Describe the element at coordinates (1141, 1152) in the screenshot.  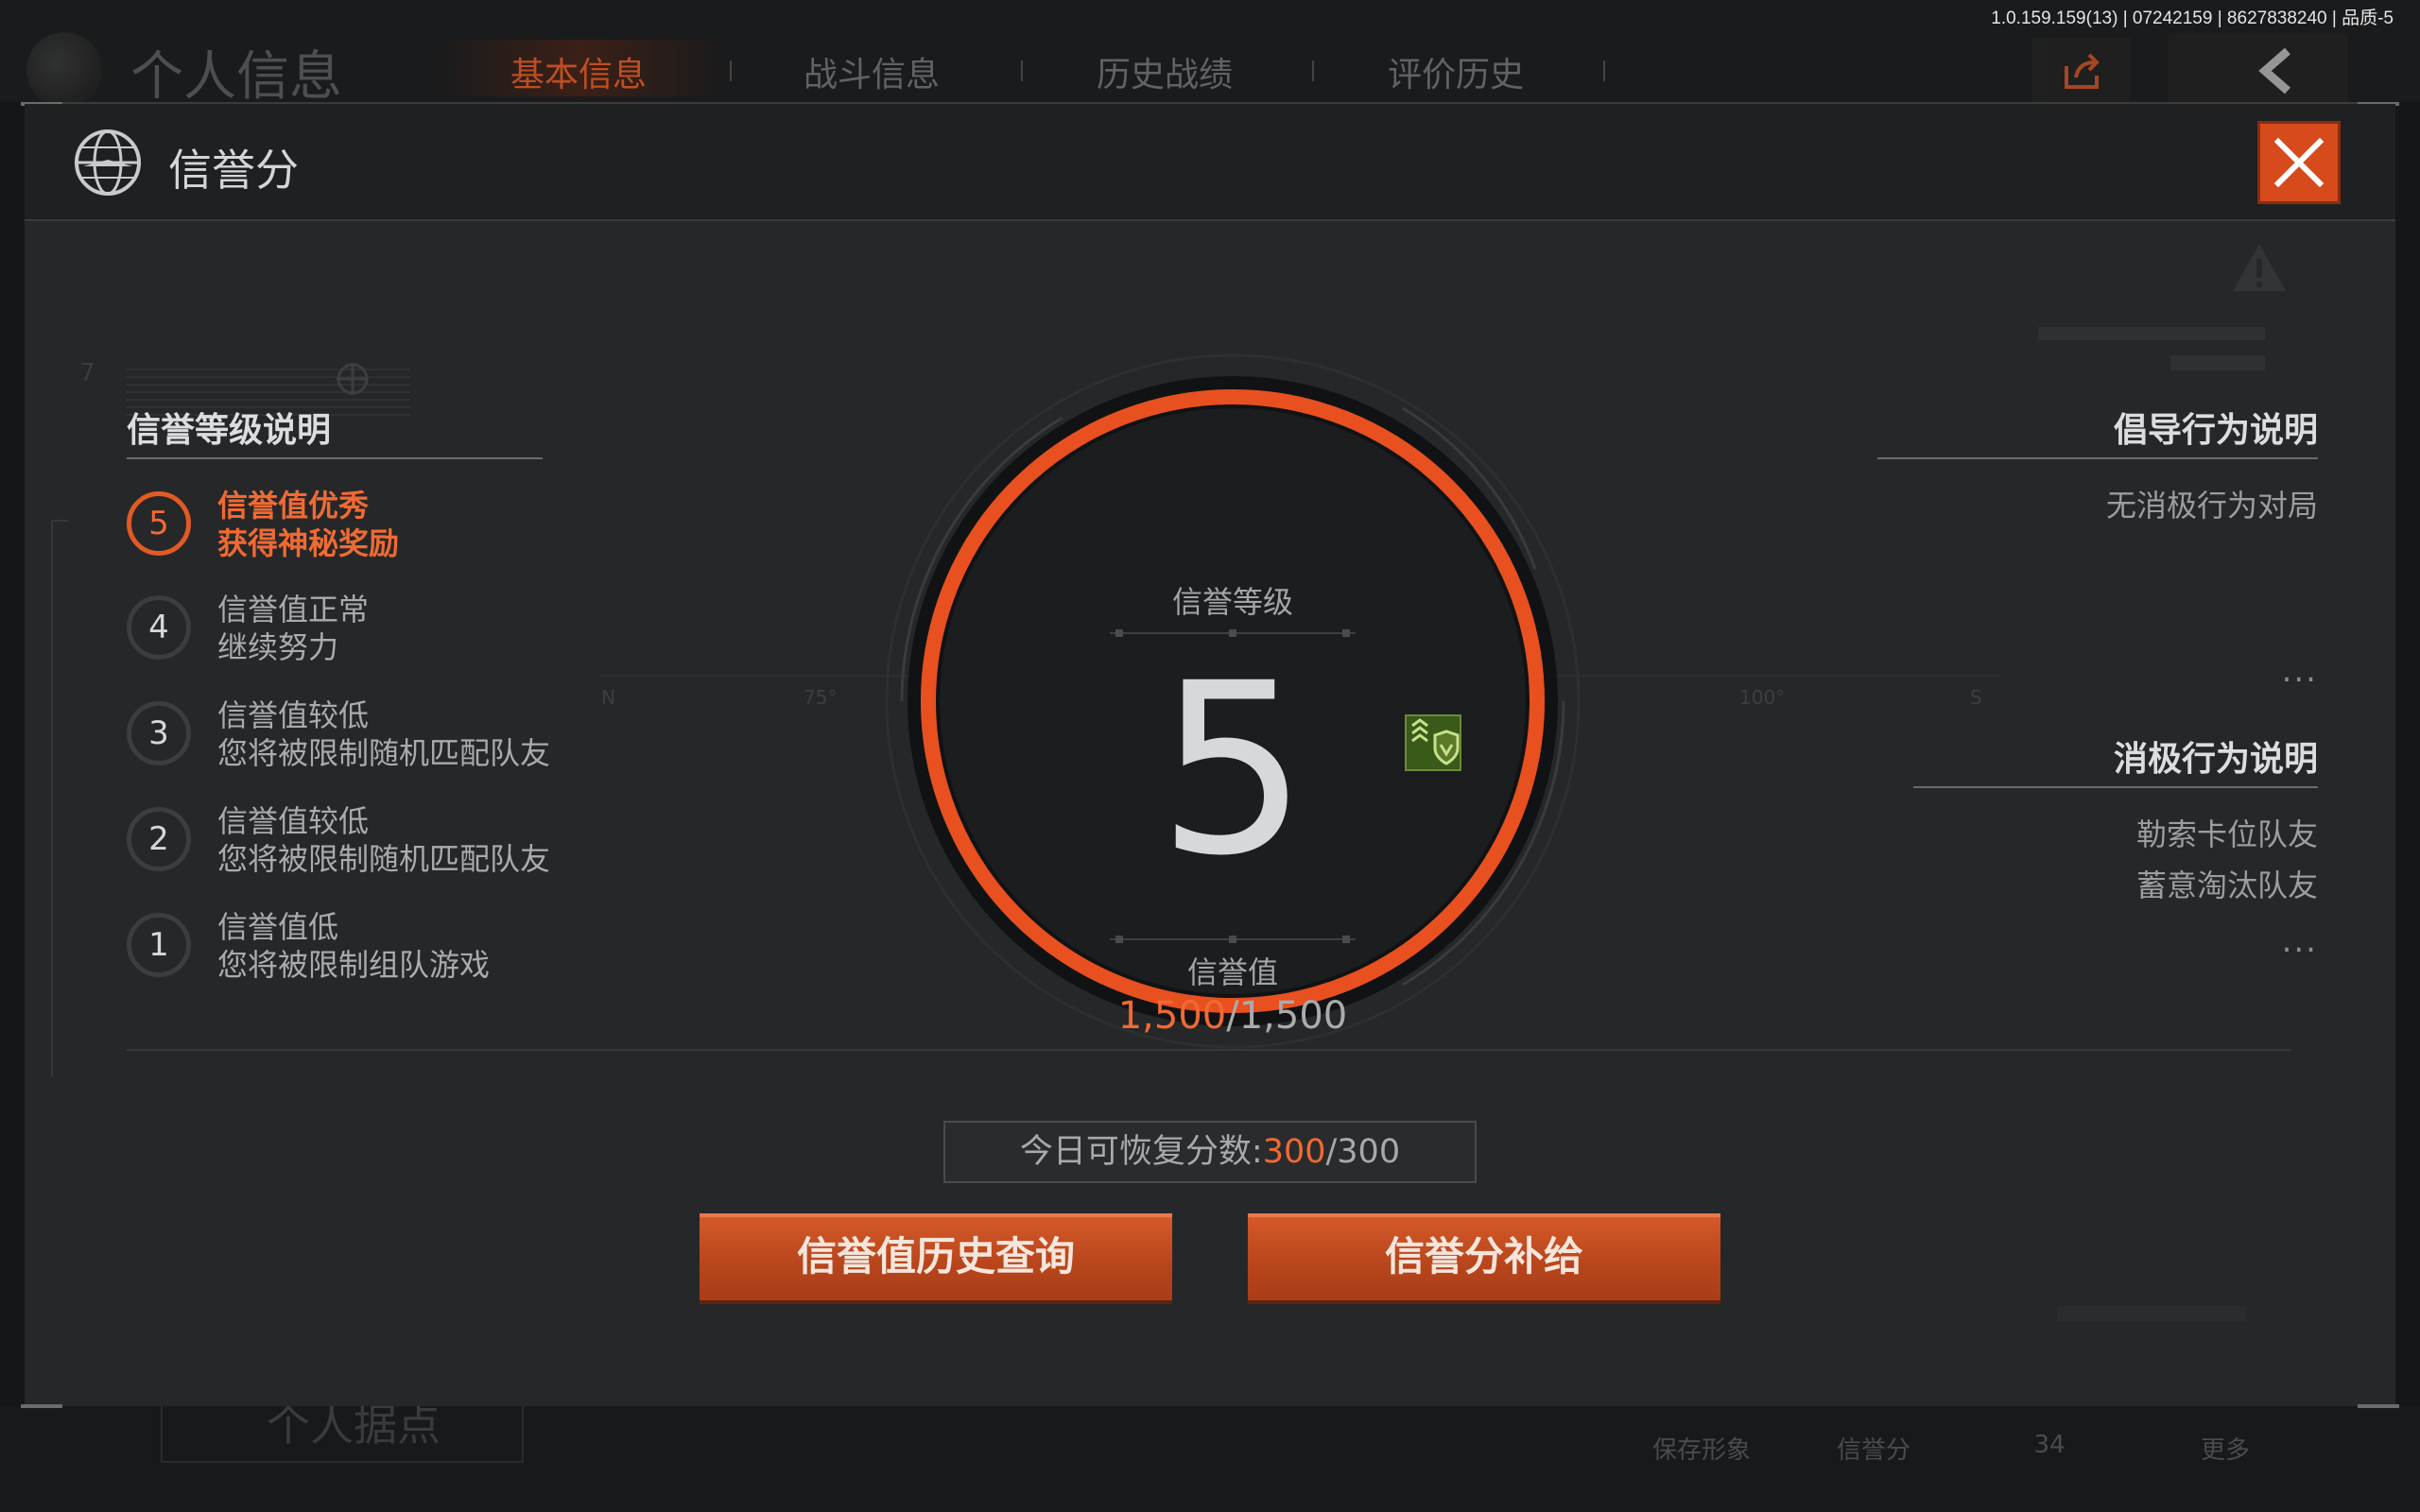
I see `recover-label: 今日可恢复分数:` at that location.